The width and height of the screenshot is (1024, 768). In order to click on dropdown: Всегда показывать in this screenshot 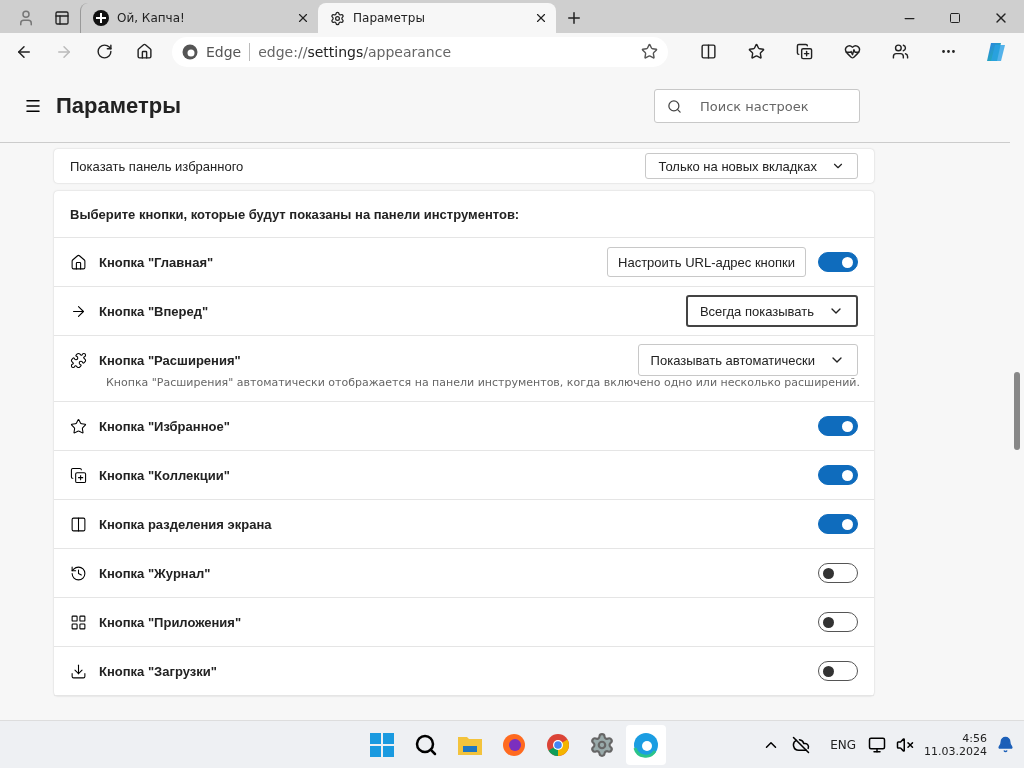, I will do `click(771, 311)`.